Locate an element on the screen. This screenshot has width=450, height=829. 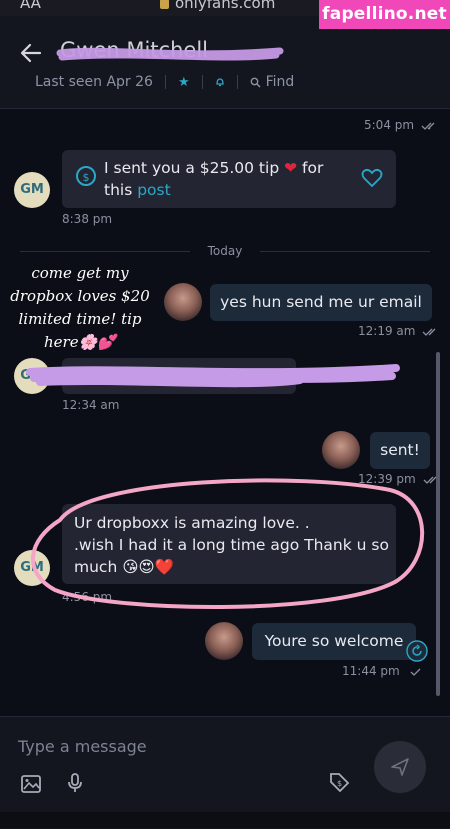
watermark: fapellino.net is located at coordinates (384, 14).